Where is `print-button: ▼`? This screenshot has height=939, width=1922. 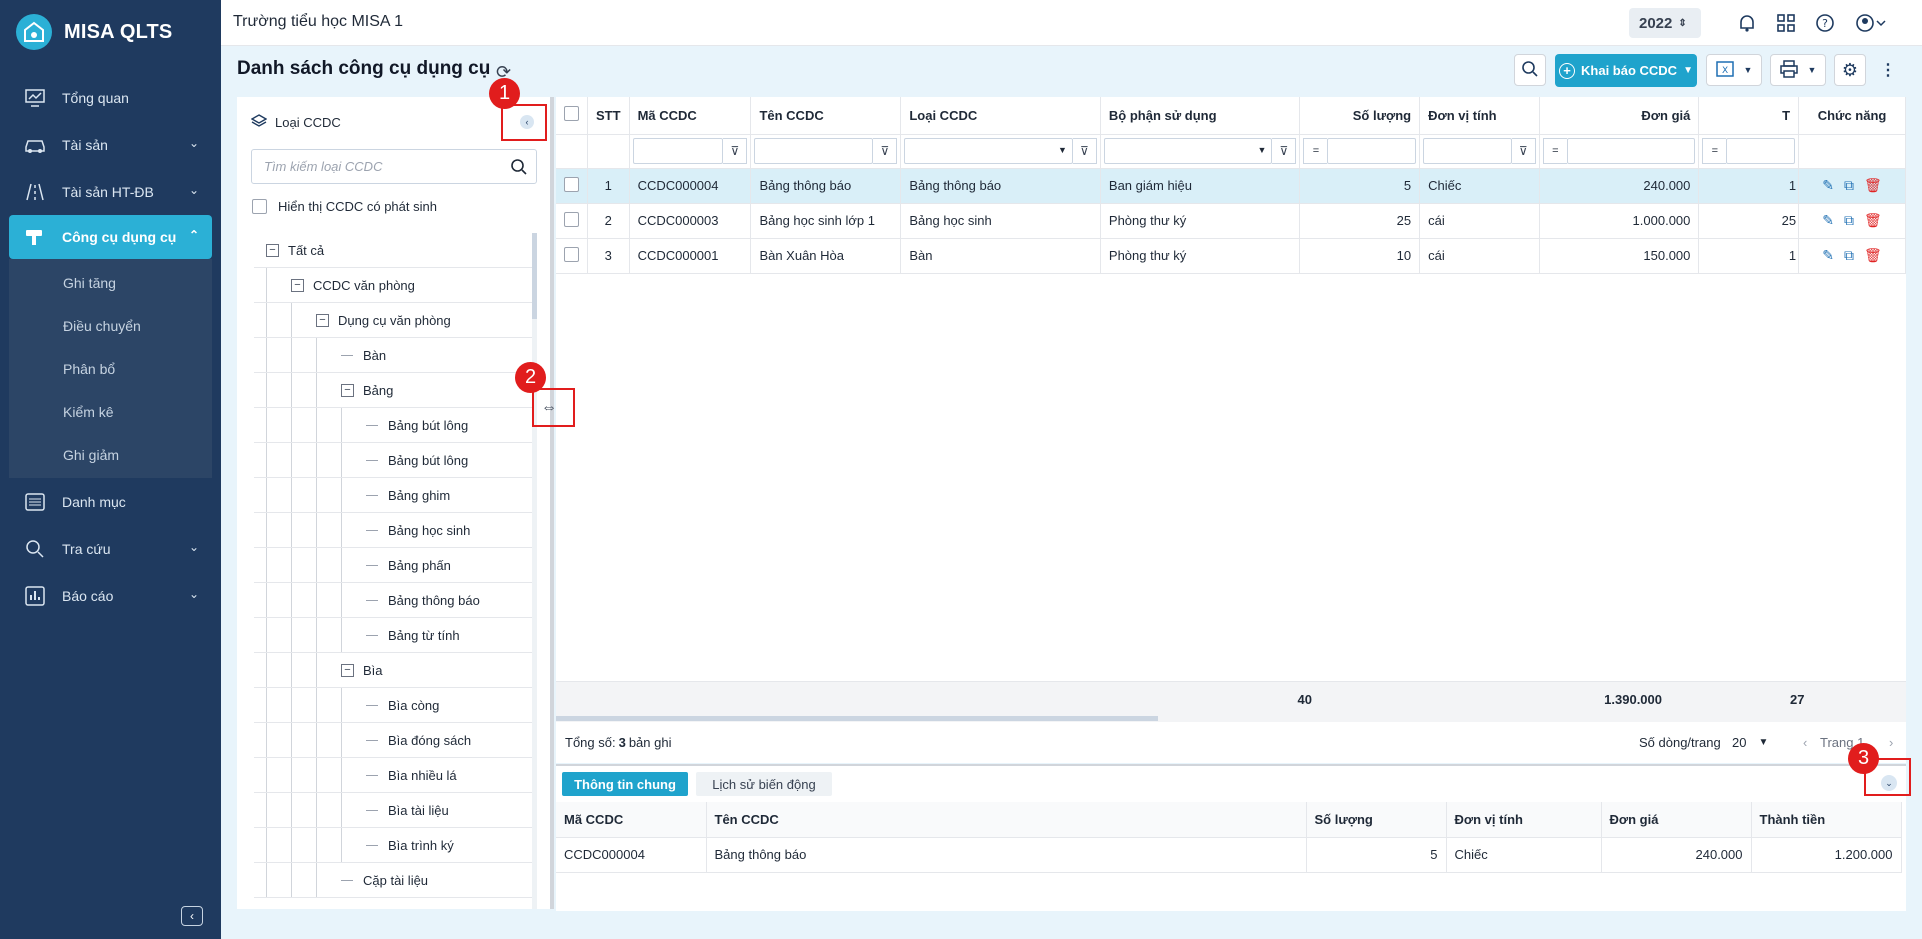 print-button: ▼ is located at coordinates (1798, 70).